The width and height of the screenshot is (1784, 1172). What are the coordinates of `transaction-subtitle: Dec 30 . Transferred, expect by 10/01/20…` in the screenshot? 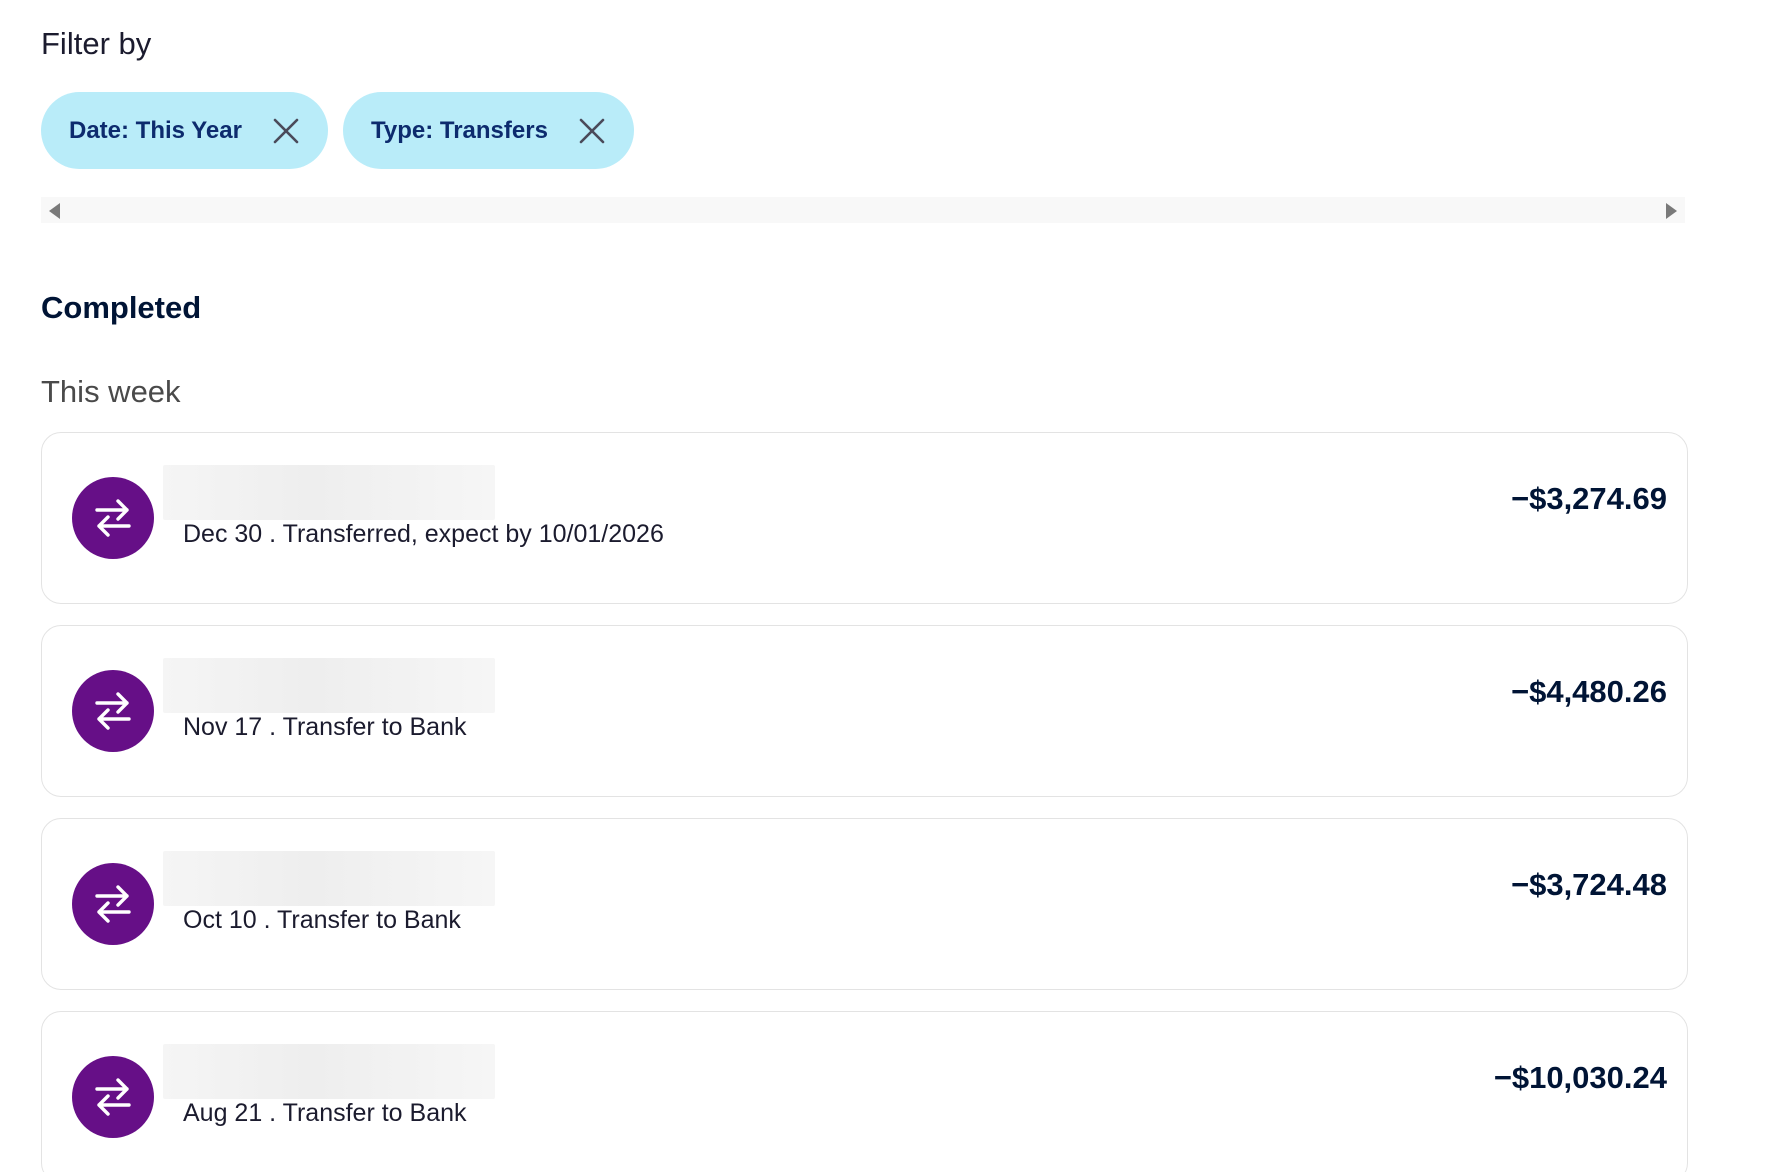 It's located at (423, 534).